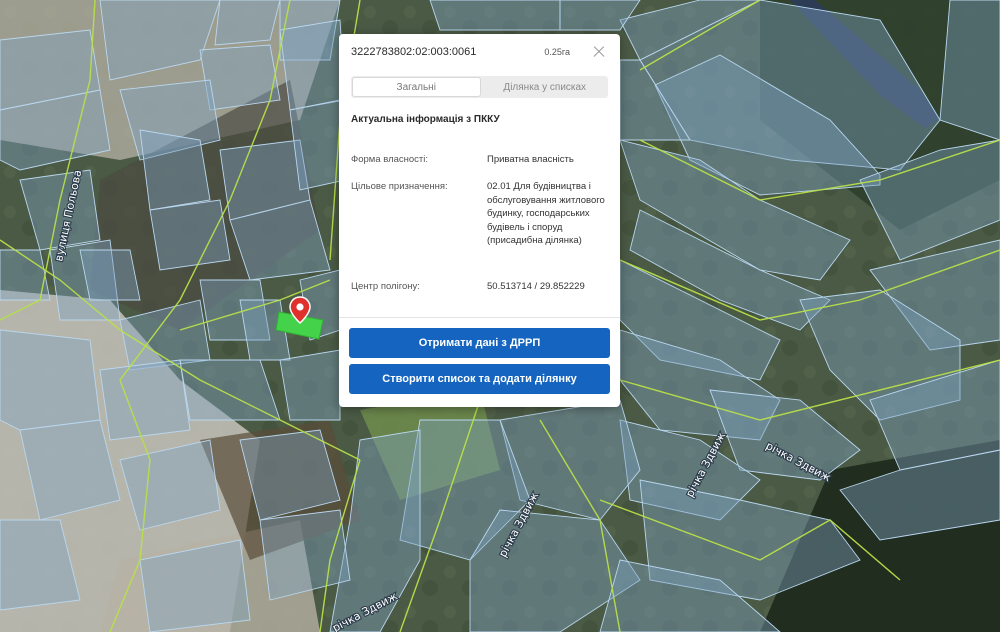 This screenshot has height=632, width=1000. Describe the element at coordinates (479, 54) in the screenshot. I see `popup-header: 3222783802:02:003:0061 0.25га` at that location.